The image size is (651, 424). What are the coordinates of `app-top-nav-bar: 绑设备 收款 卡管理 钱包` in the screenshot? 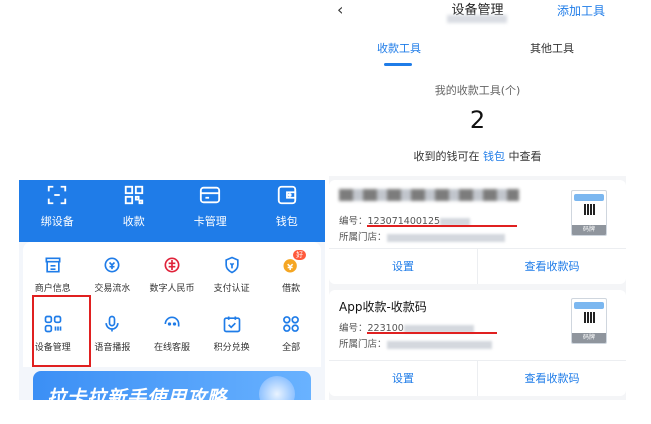 It's located at (172, 211).